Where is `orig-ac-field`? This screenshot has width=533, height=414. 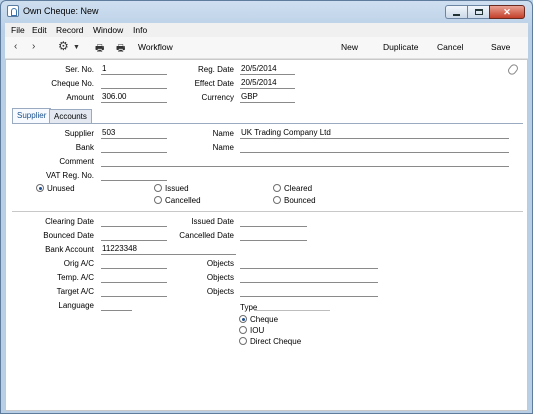 orig-ac-field is located at coordinates (134, 263).